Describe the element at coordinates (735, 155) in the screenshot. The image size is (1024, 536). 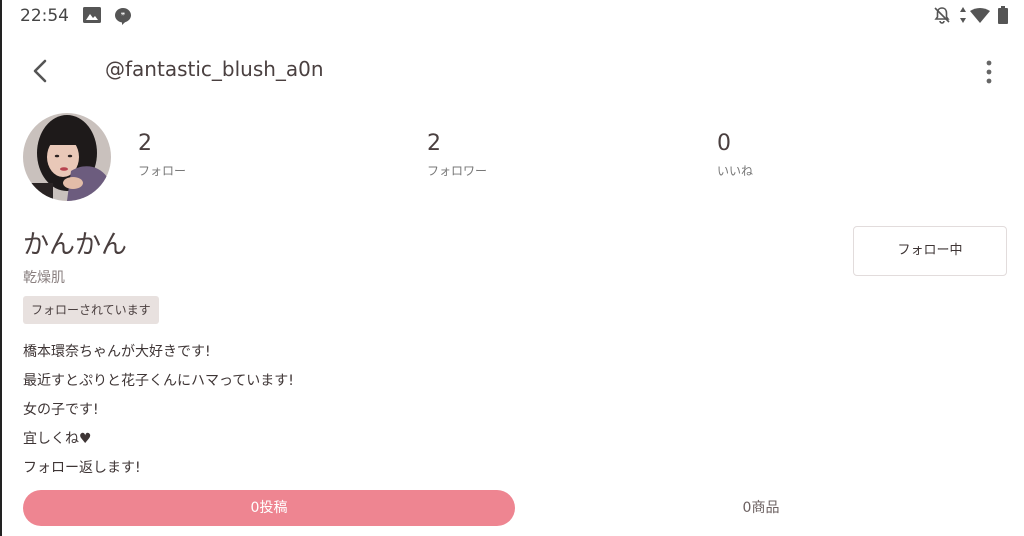
I see `stat-likes: 0 いいね` at that location.